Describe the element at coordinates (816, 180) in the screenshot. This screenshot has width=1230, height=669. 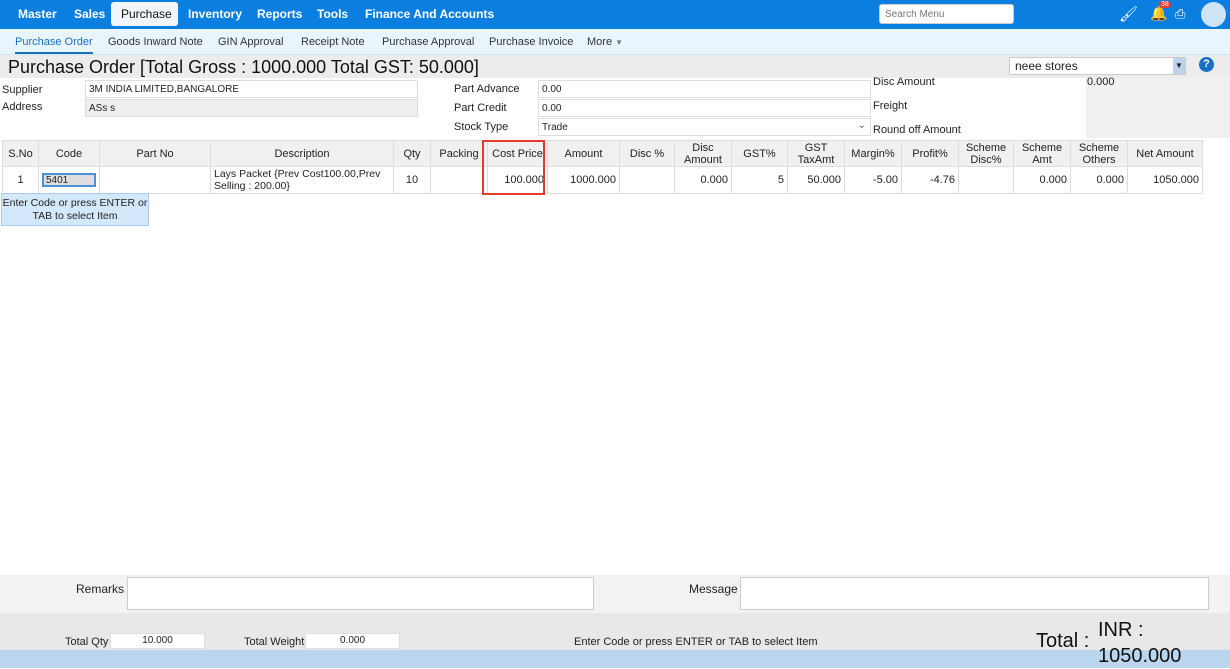
I see `cell-gst-taxamt: 50.000` at that location.